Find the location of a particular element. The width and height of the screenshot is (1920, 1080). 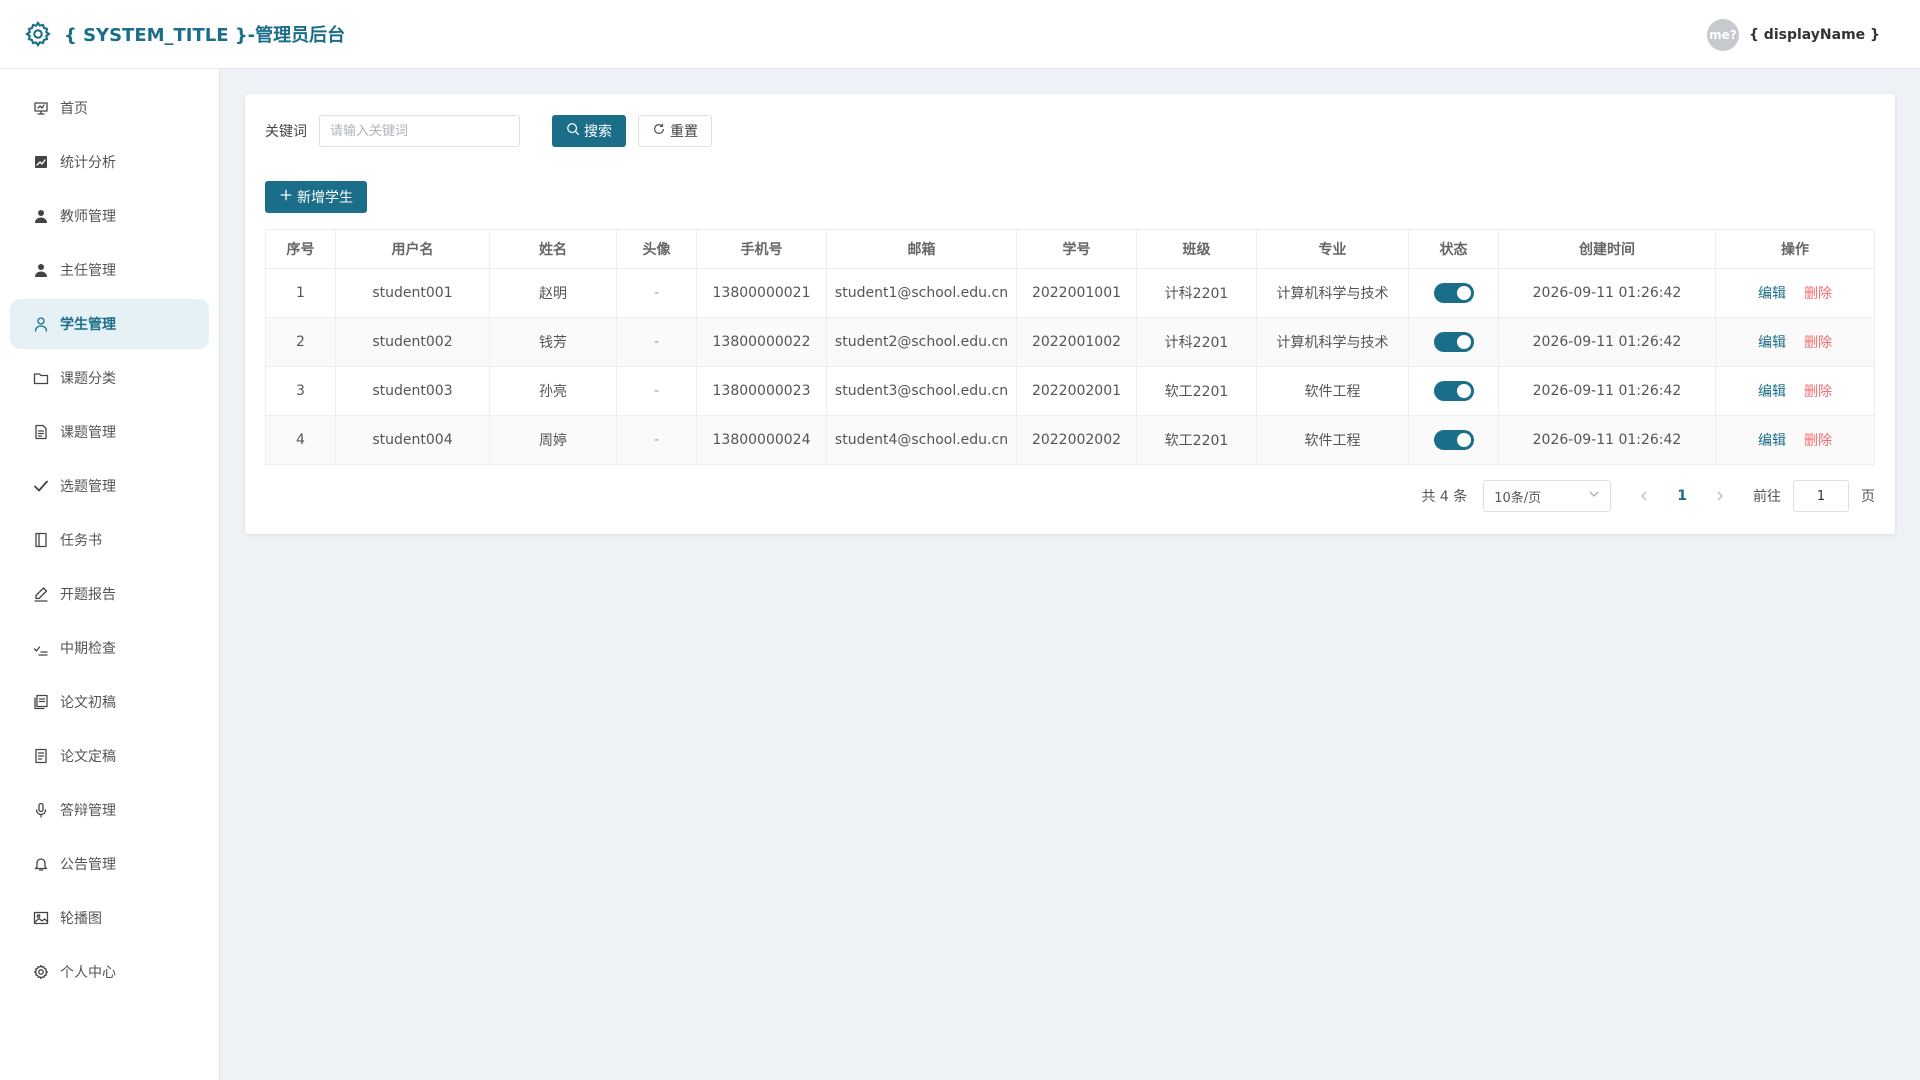

tickets-icon is located at coordinates (41, 756).